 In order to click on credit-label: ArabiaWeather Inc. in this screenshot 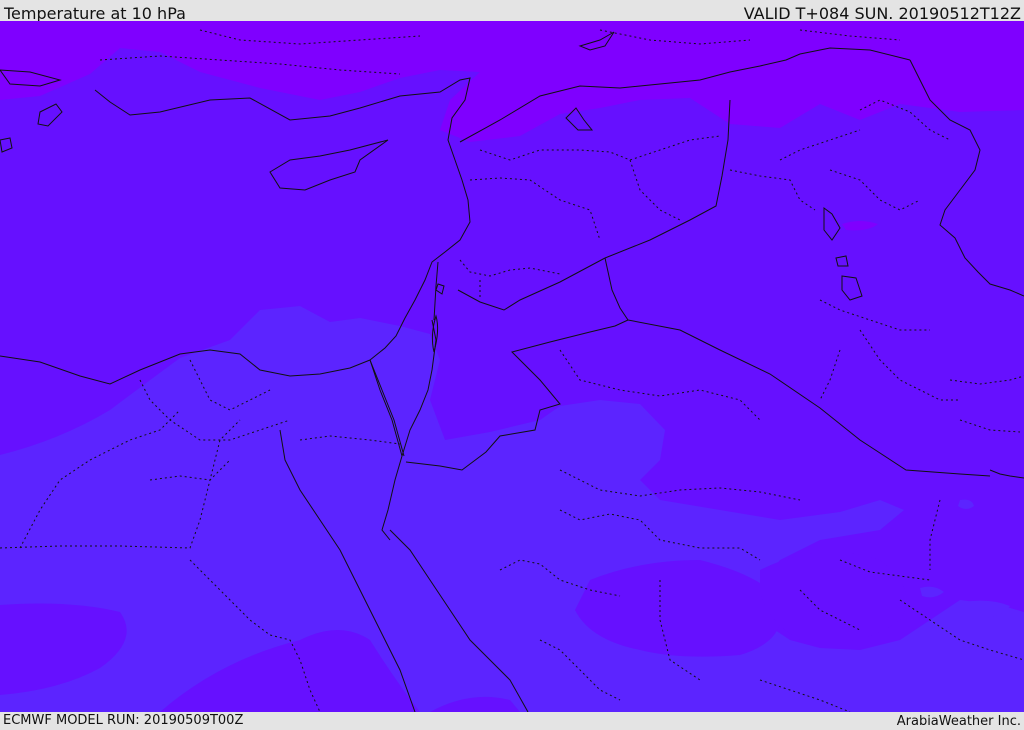, I will do `click(958, 721)`.